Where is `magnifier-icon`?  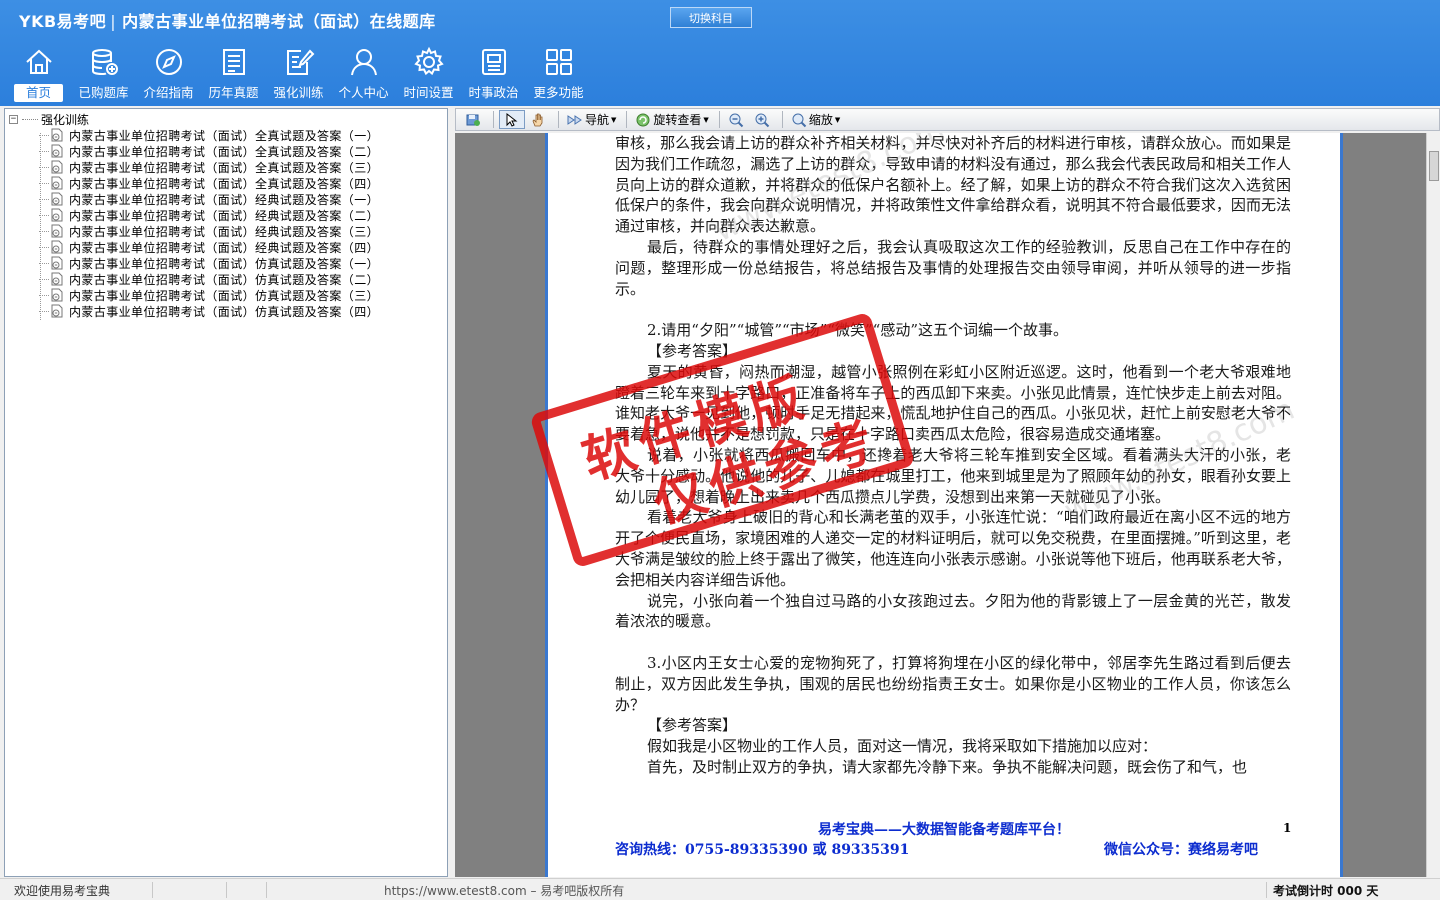 magnifier-icon is located at coordinates (799, 120).